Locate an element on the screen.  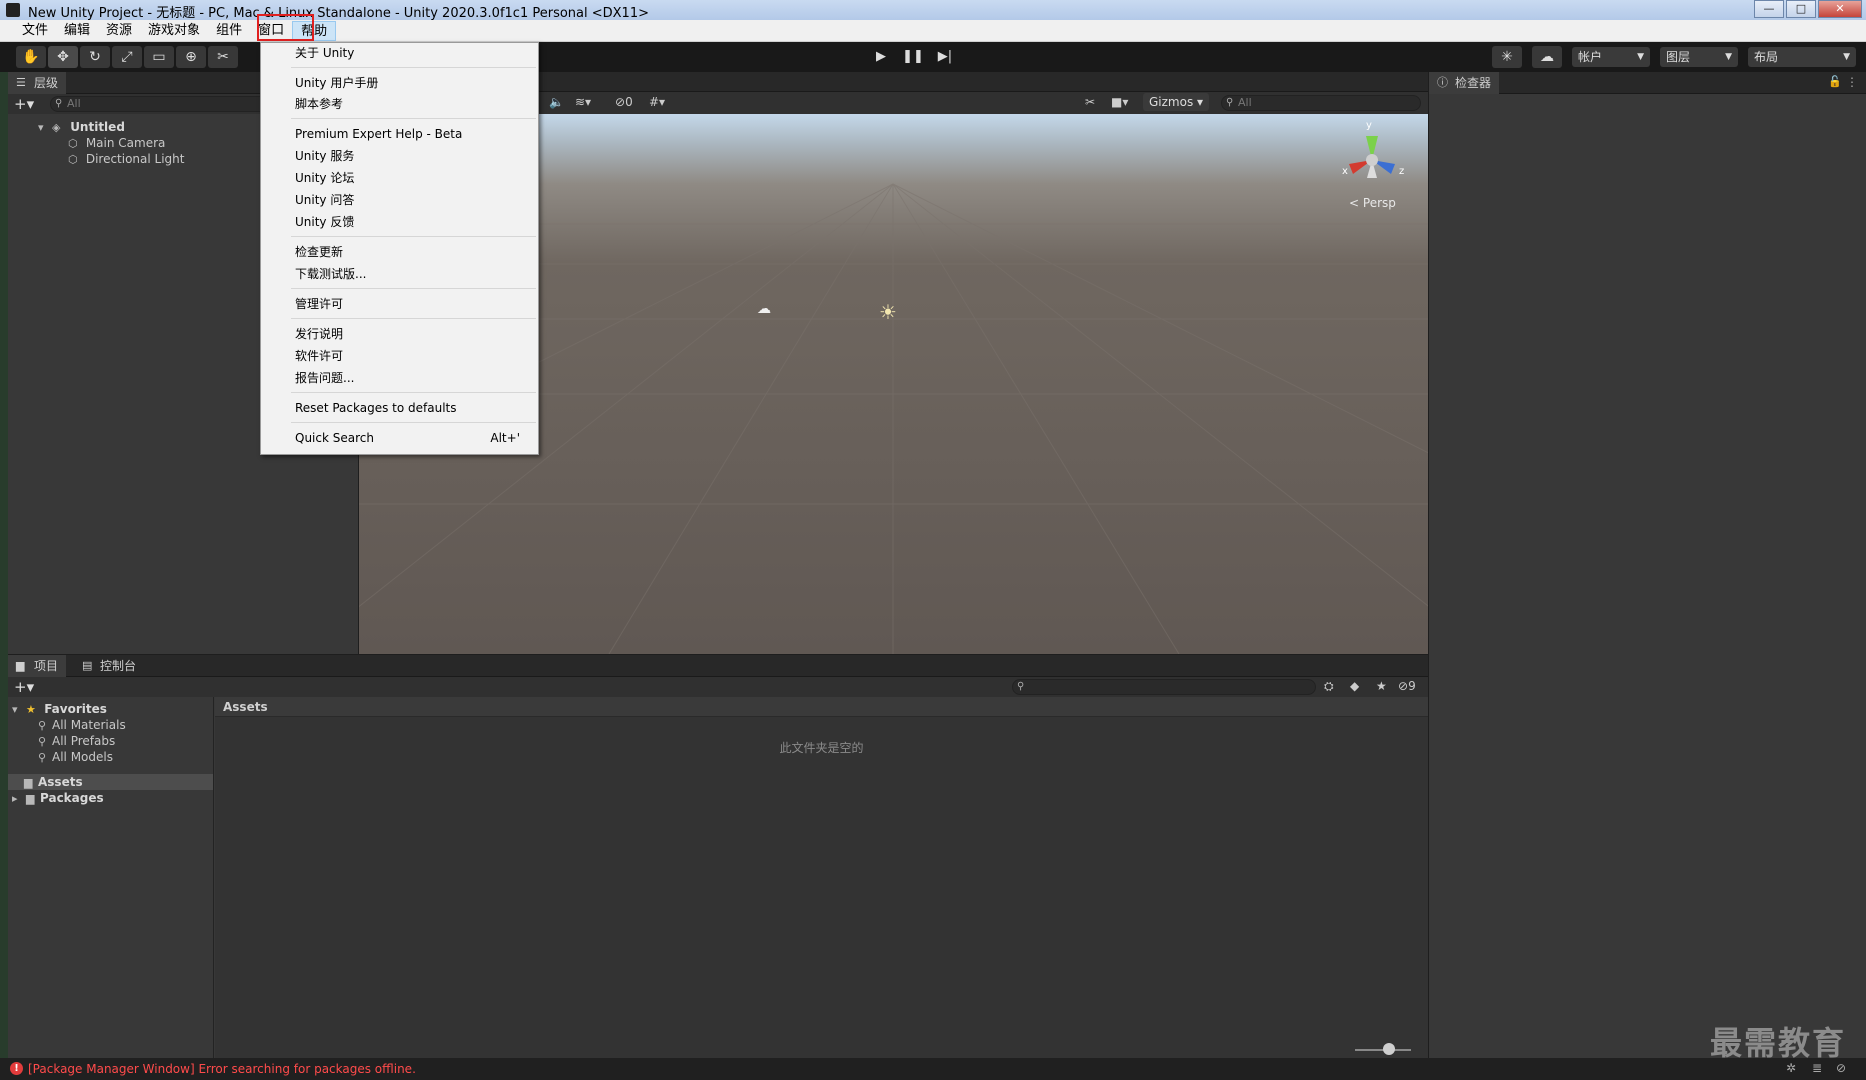
asset-size-slider-handle is located at coordinates (1389, 1049).